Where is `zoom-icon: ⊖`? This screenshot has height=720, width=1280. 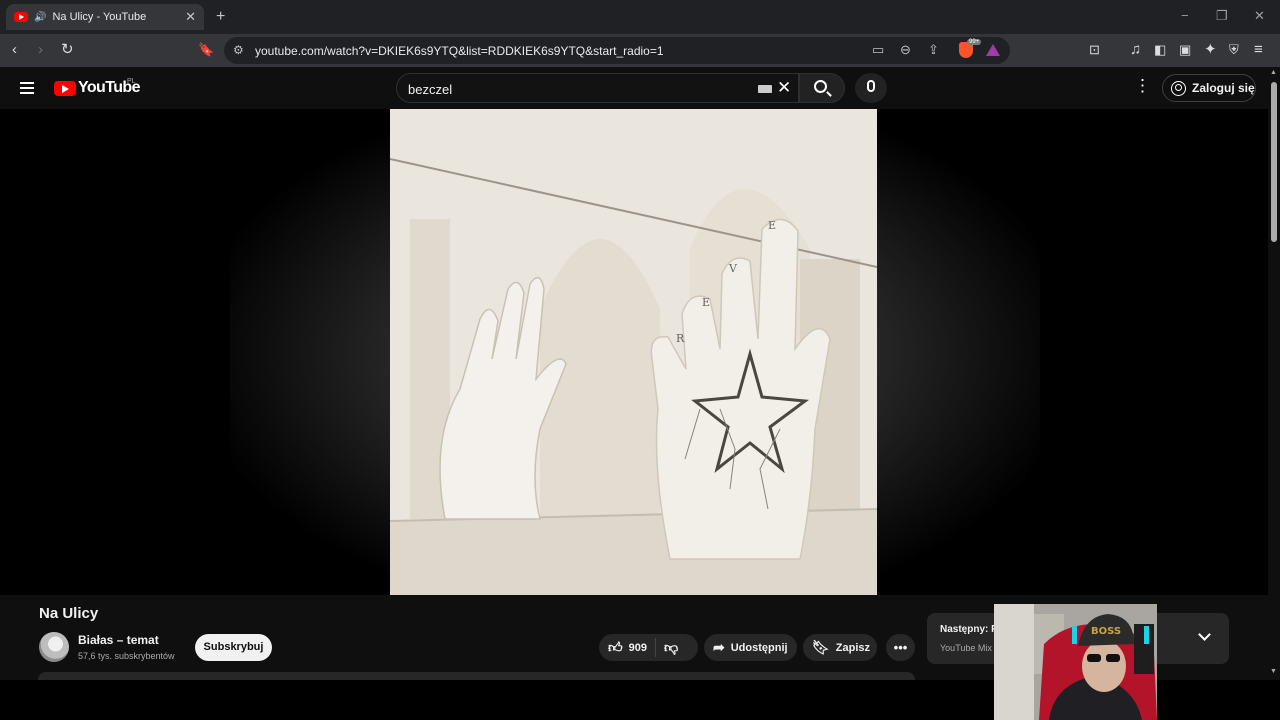 zoom-icon: ⊖ is located at coordinates (905, 50).